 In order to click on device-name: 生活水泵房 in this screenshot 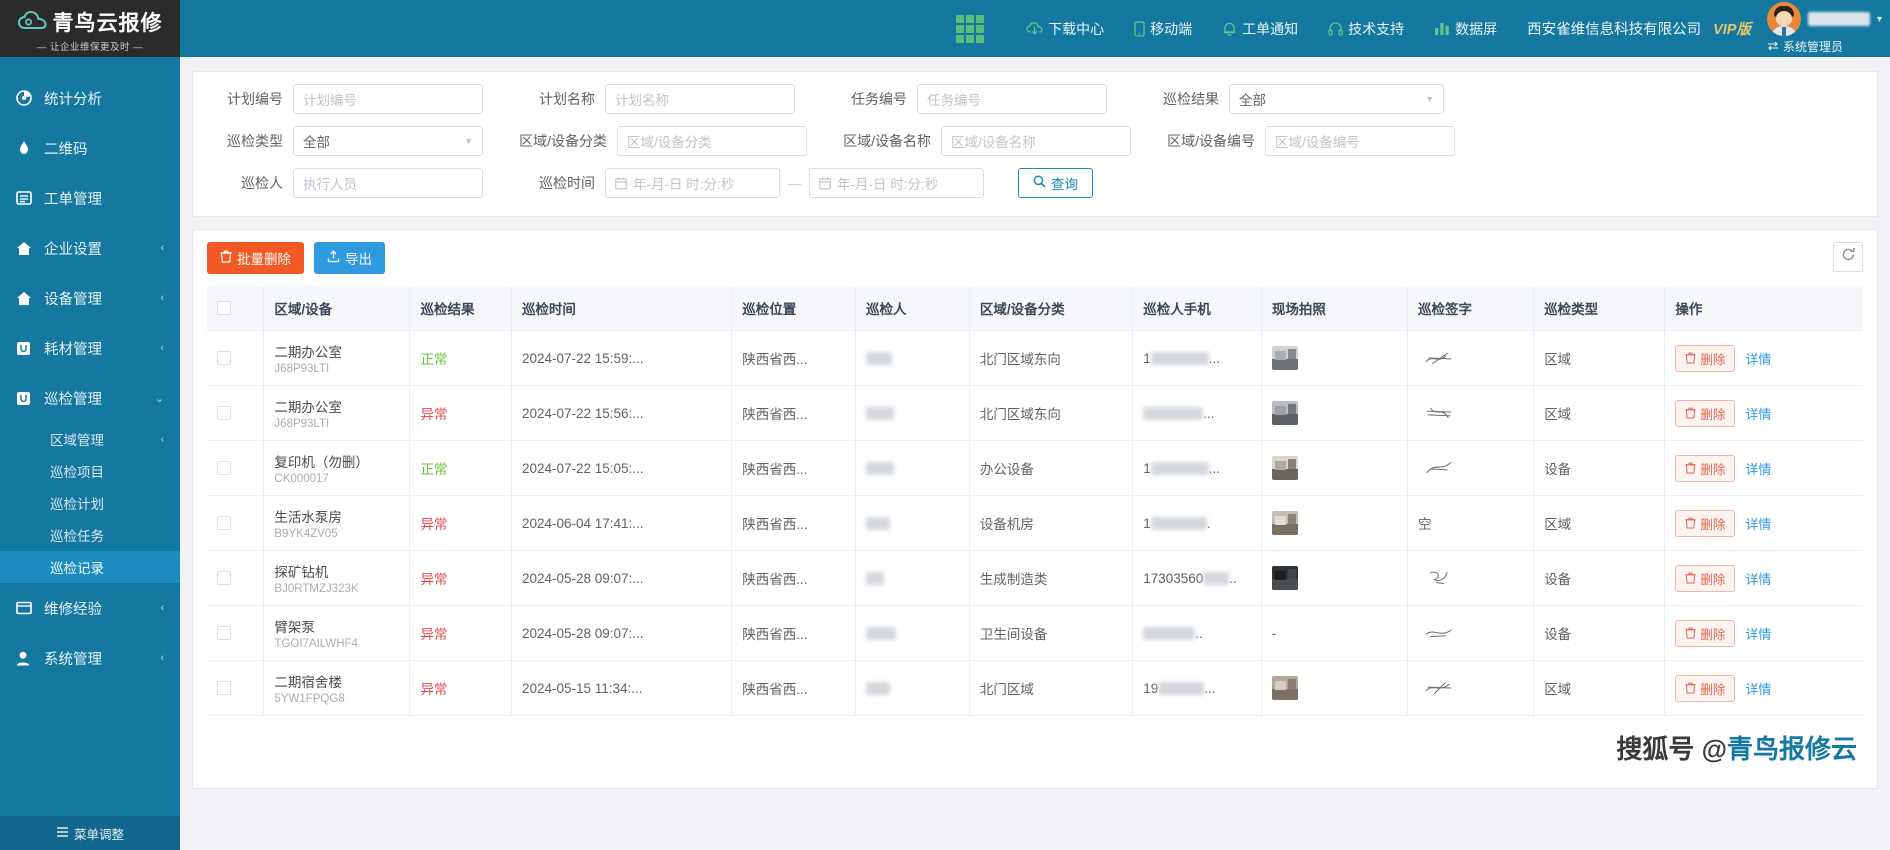, I will do `click(308, 517)`.